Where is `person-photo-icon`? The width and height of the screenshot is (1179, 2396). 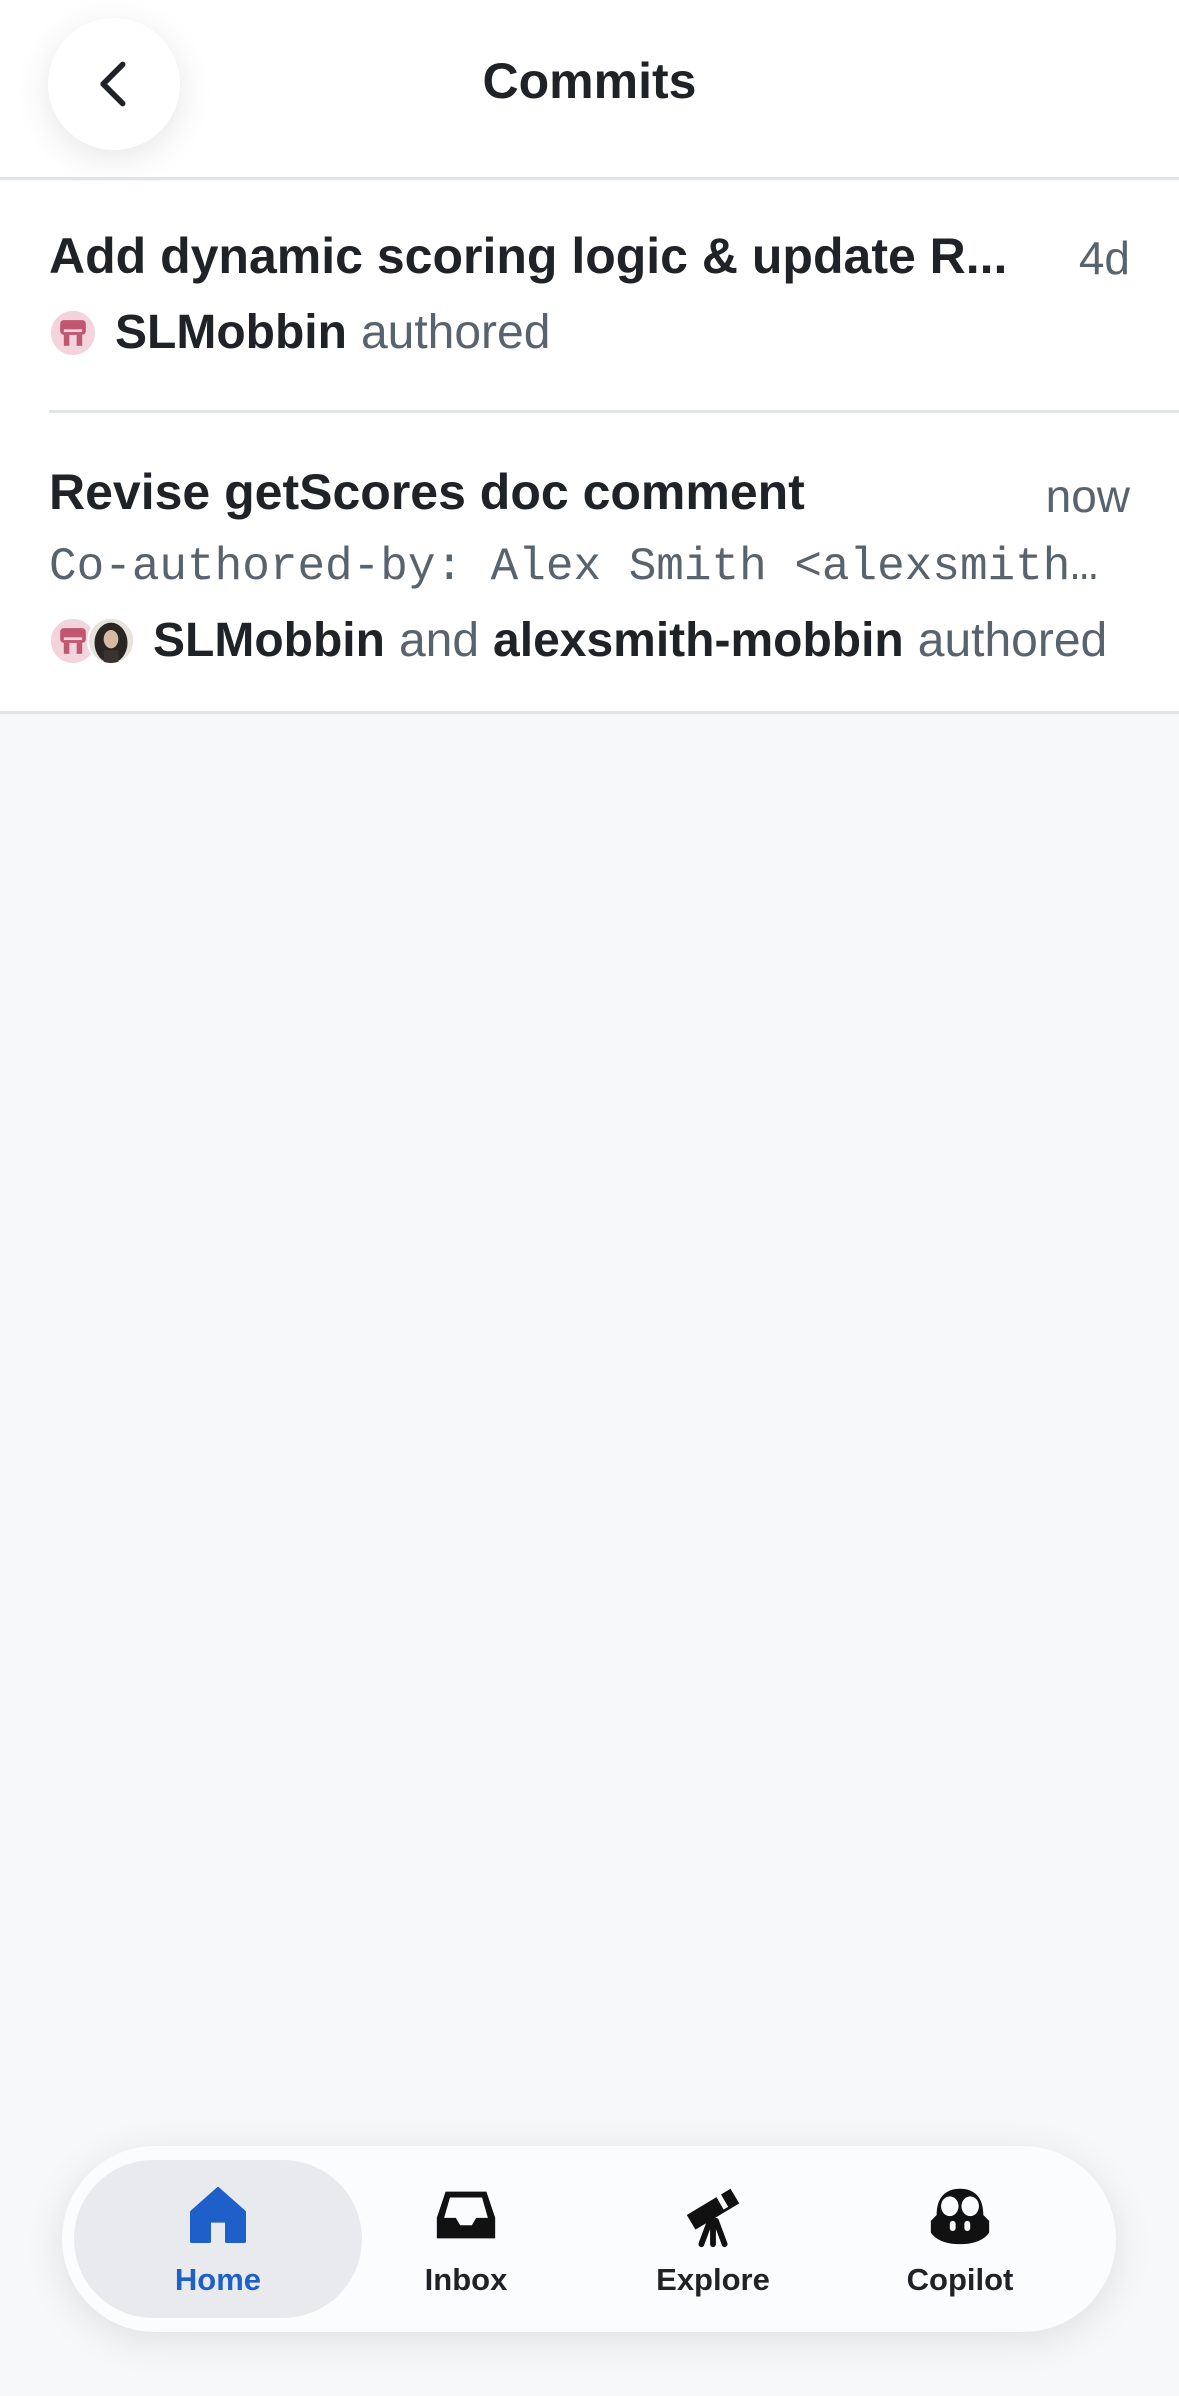
person-photo-icon is located at coordinates (111, 640).